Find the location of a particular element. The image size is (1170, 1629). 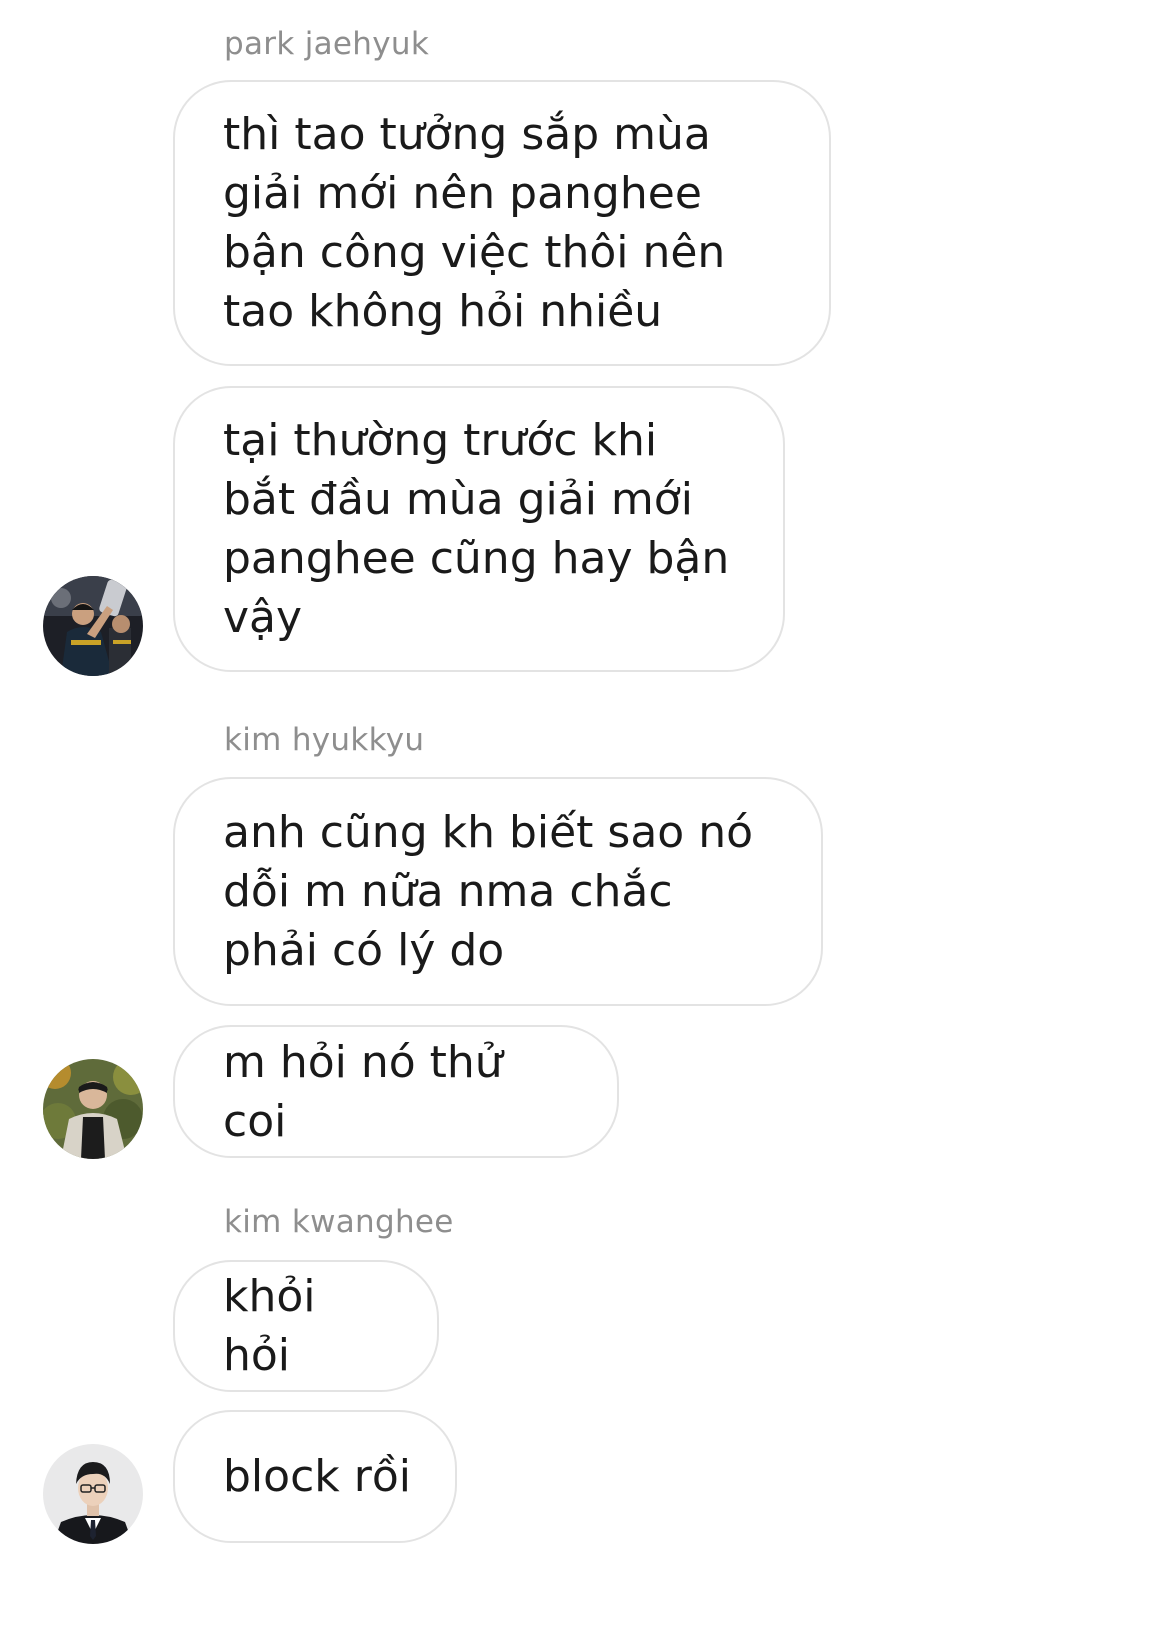

message-bubble: khỏi hỏi is located at coordinates (306, 1326).